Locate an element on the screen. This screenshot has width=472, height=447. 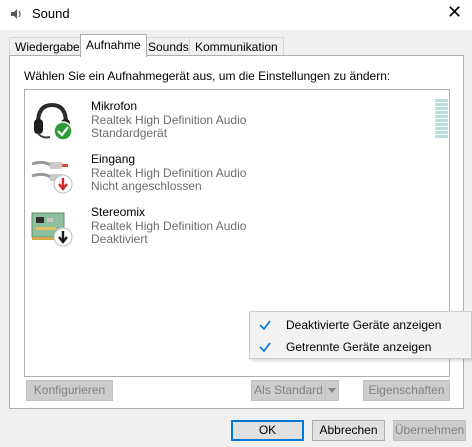
tab-wiedergabe: Wiedergabe is located at coordinates (47, 46).